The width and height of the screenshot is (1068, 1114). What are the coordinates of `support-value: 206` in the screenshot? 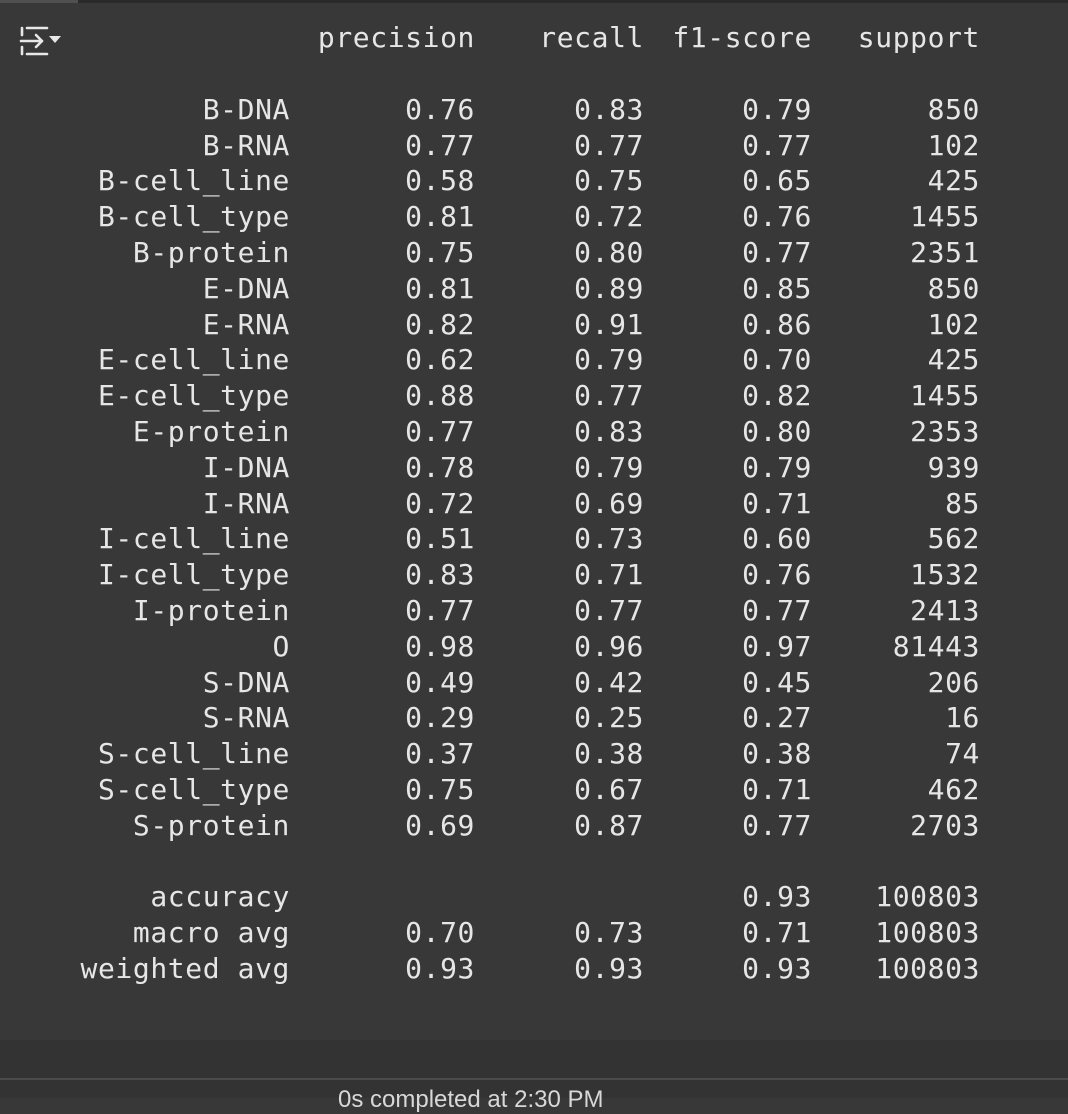 It's located at (953, 682).